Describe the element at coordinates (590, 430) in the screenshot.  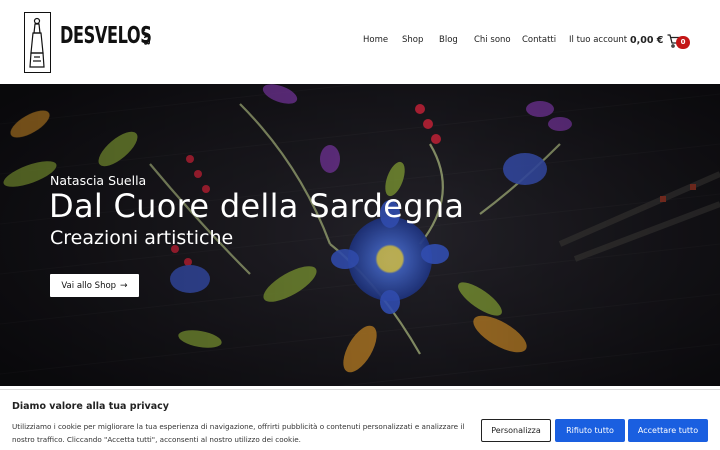
I see `cookie-reject-button: Rifiuto tutto` at that location.